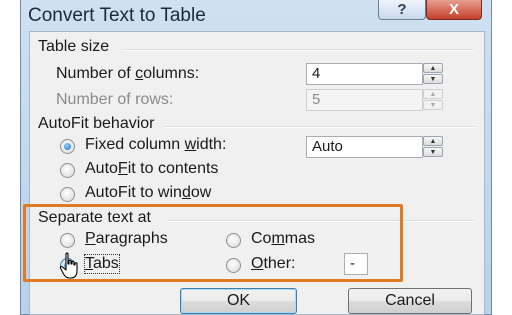  Describe the element at coordinates (148, 193) in the screenshot. I see `autofit-window-label: AutoFit to window` at that location.